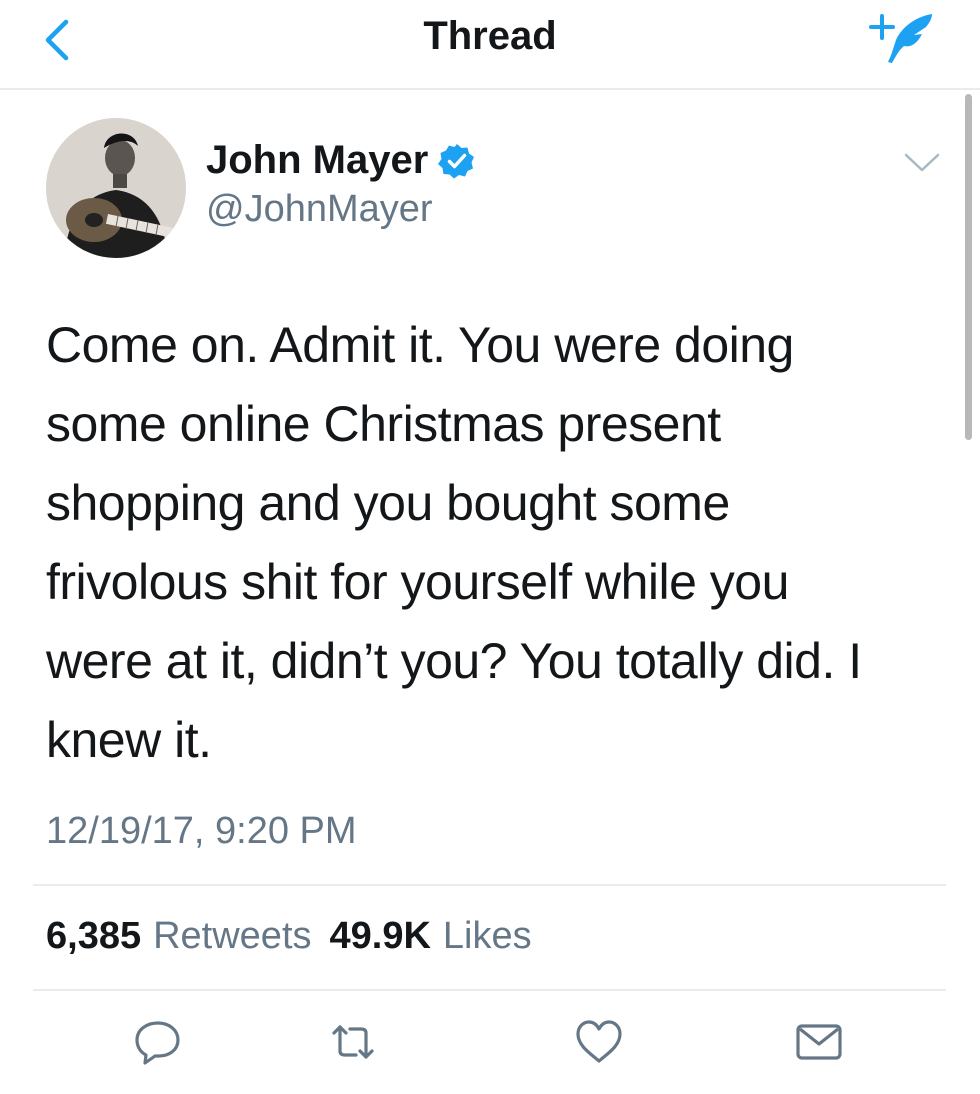 This screenshot has height=1094, width=980. What do you see at coordinates (93, 936) in the screenshot?
I see `retweets-count: 6,385` at bounding box center [93, 936].